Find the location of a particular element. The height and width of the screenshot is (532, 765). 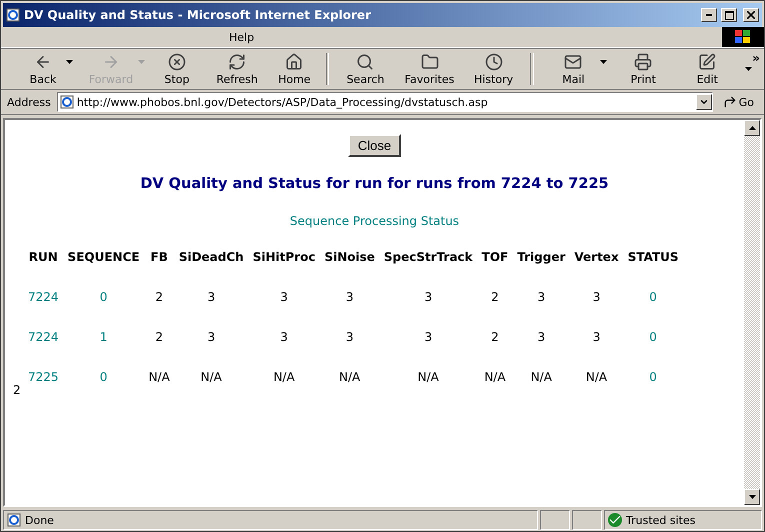

stop-button: Stop is located at coordinates (177, 69).